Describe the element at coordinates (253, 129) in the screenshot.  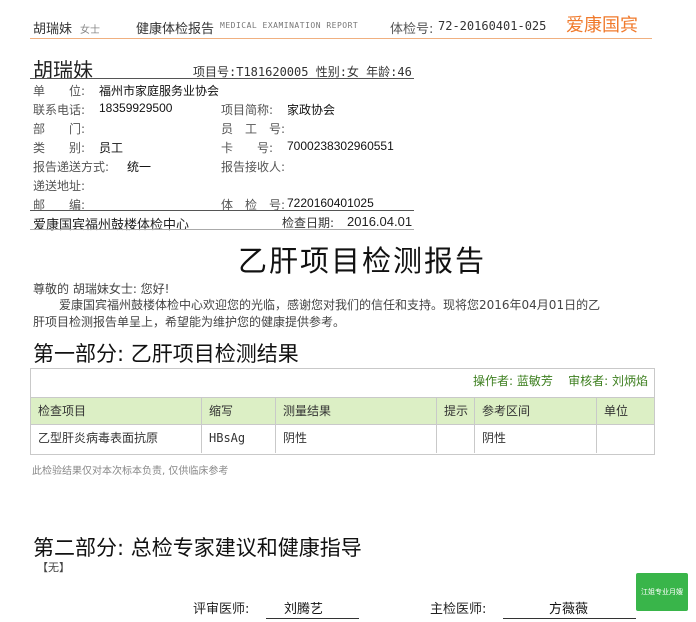
I see `staff-id-label: 员 工 号:` at that location.